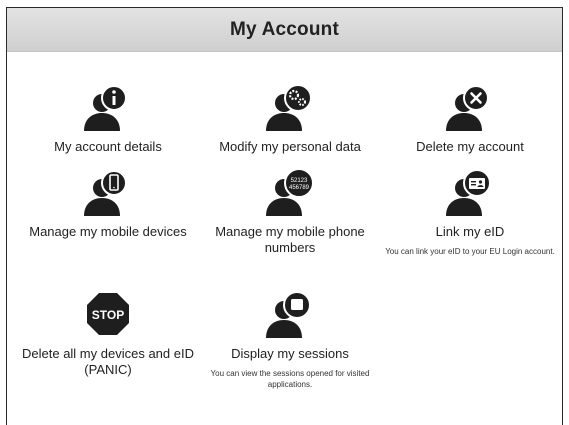  What do you see at coordinates (290, 353) in the screenshot?
I see `tile-label: Display my sessions` at bounding box center [290, 353].